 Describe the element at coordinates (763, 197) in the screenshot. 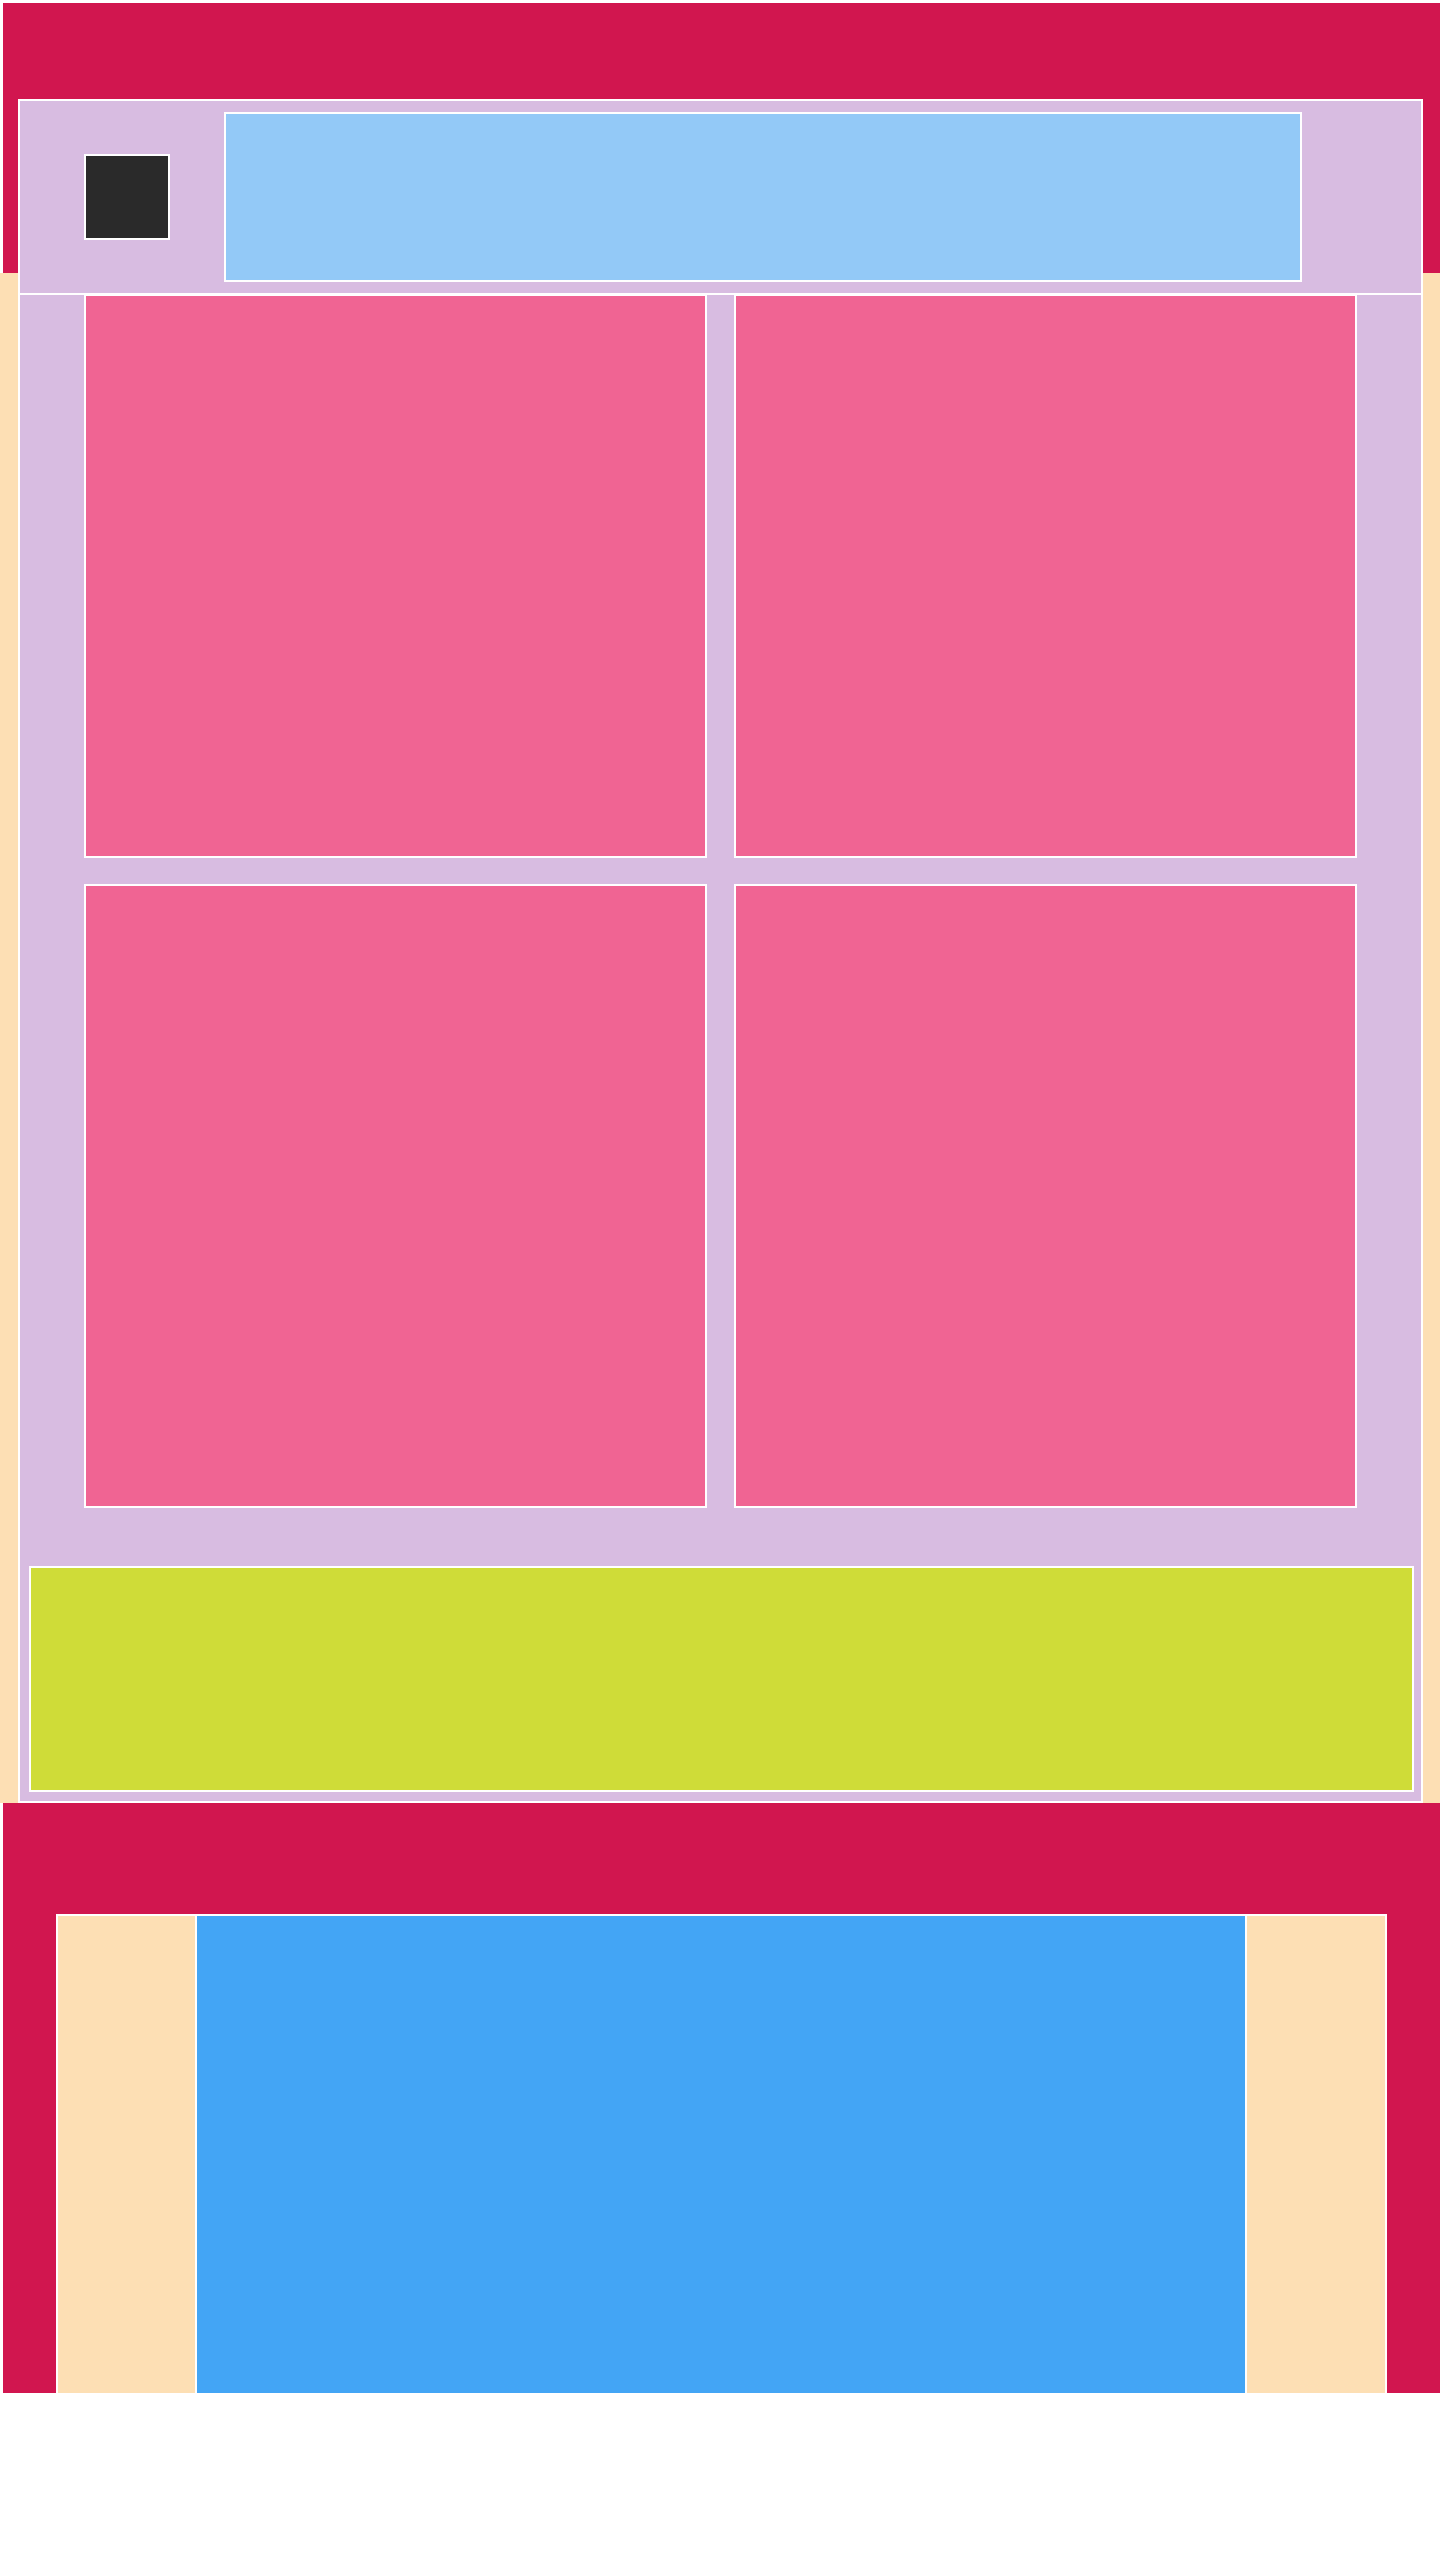

I see `header-banner` at that location.